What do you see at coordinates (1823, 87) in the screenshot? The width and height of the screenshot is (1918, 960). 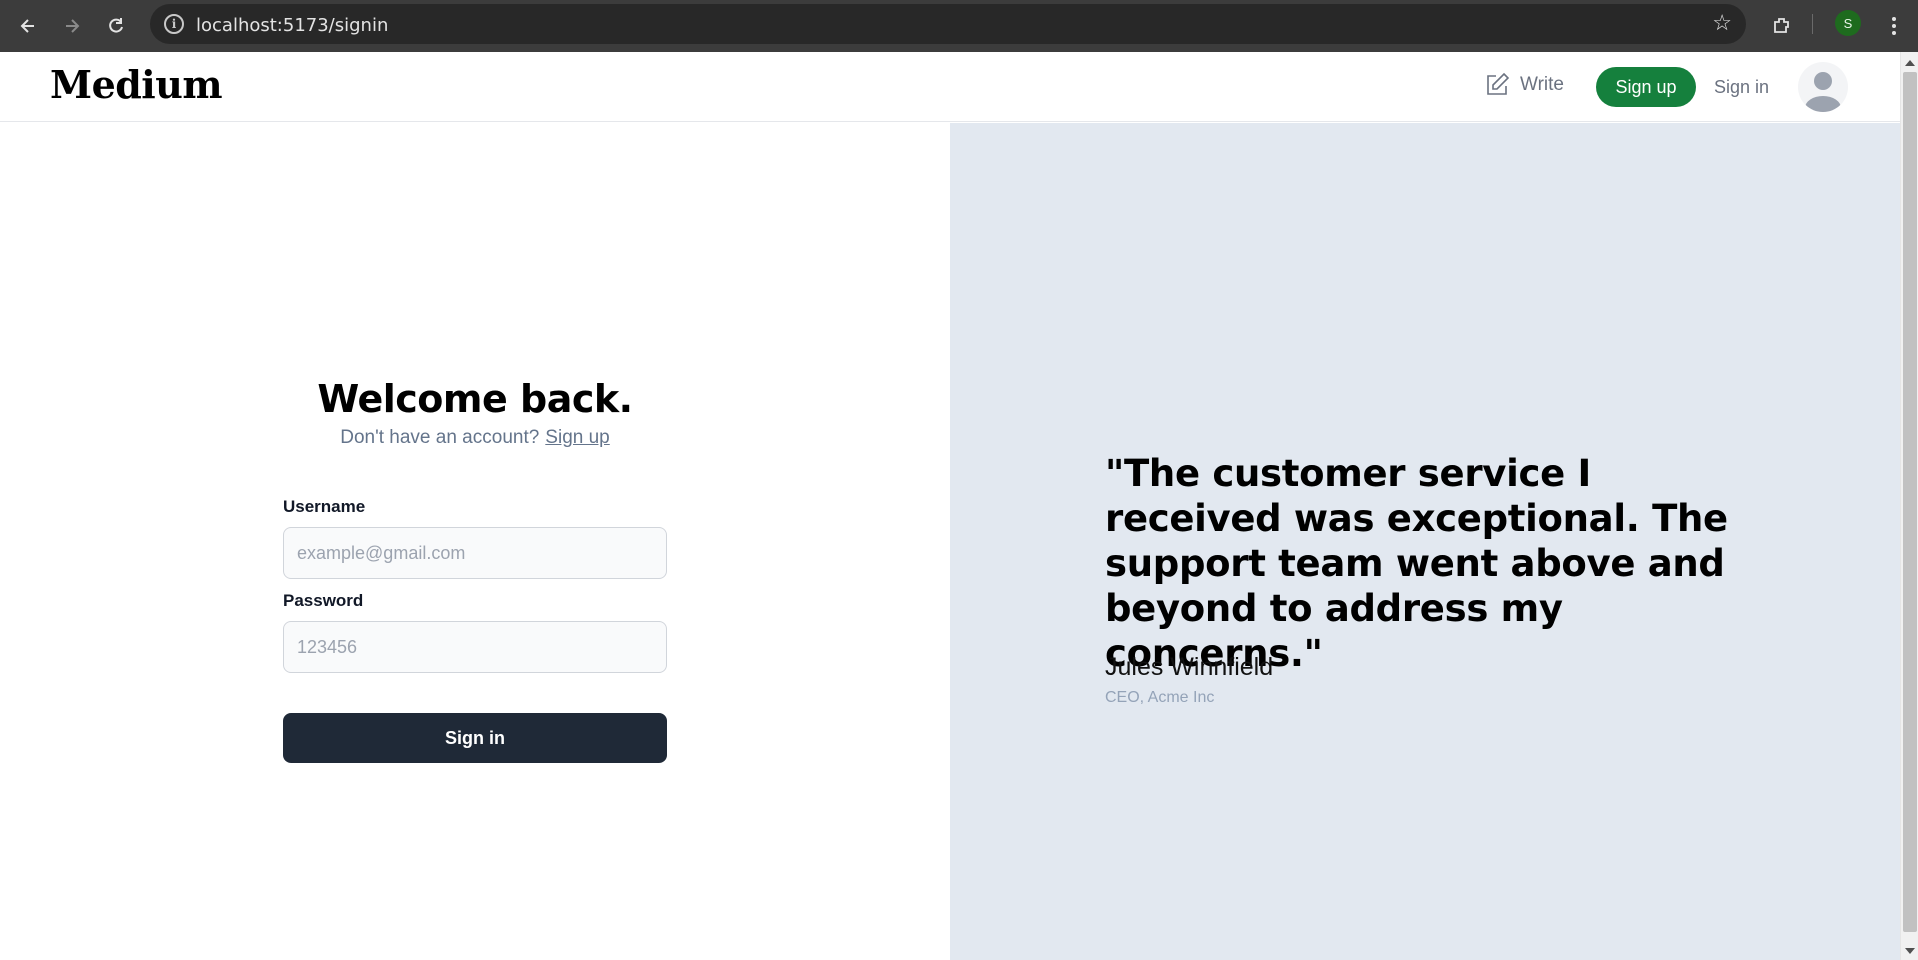 I see `user-avatar-icon` at bounding box center [1823, 87].